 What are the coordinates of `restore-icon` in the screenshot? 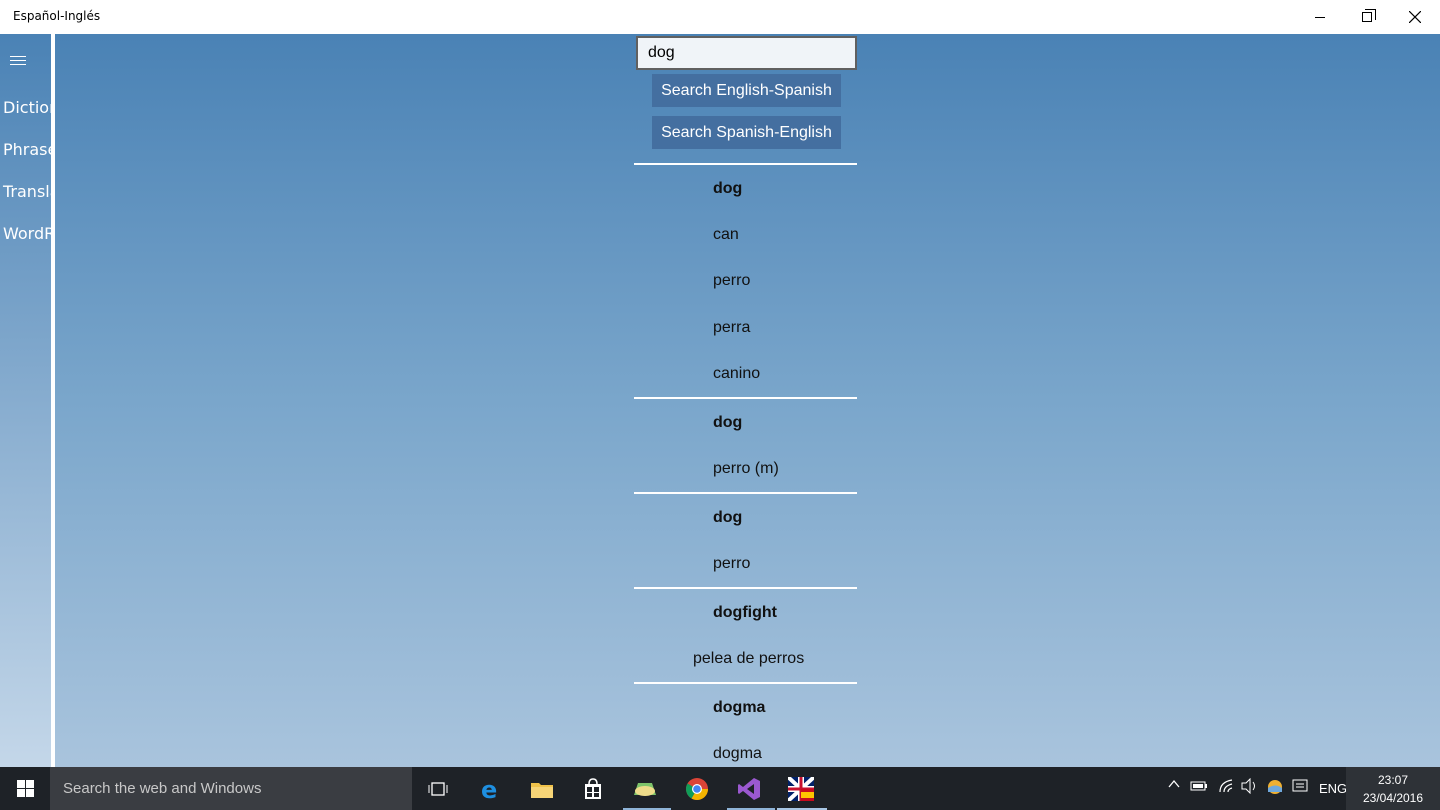 It's located at (1369, 15).